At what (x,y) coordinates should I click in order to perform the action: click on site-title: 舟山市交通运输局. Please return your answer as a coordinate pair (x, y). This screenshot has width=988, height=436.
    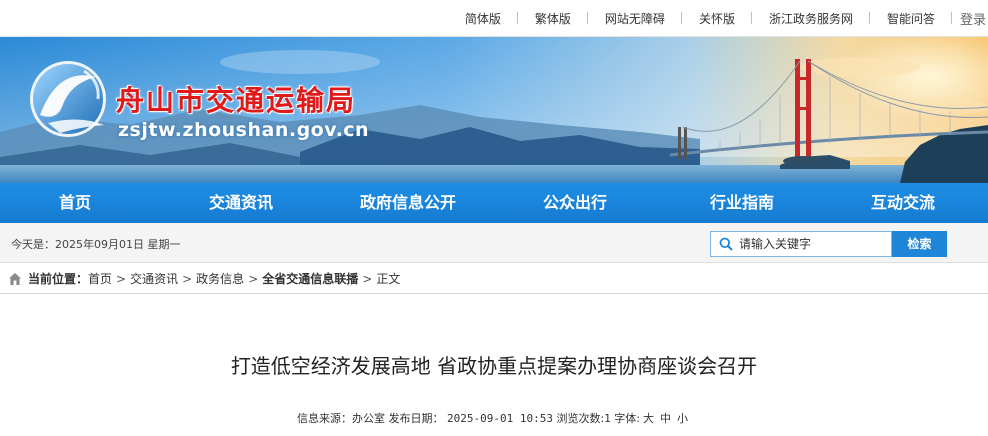
    Looking at the image, I should click on (236, 99).